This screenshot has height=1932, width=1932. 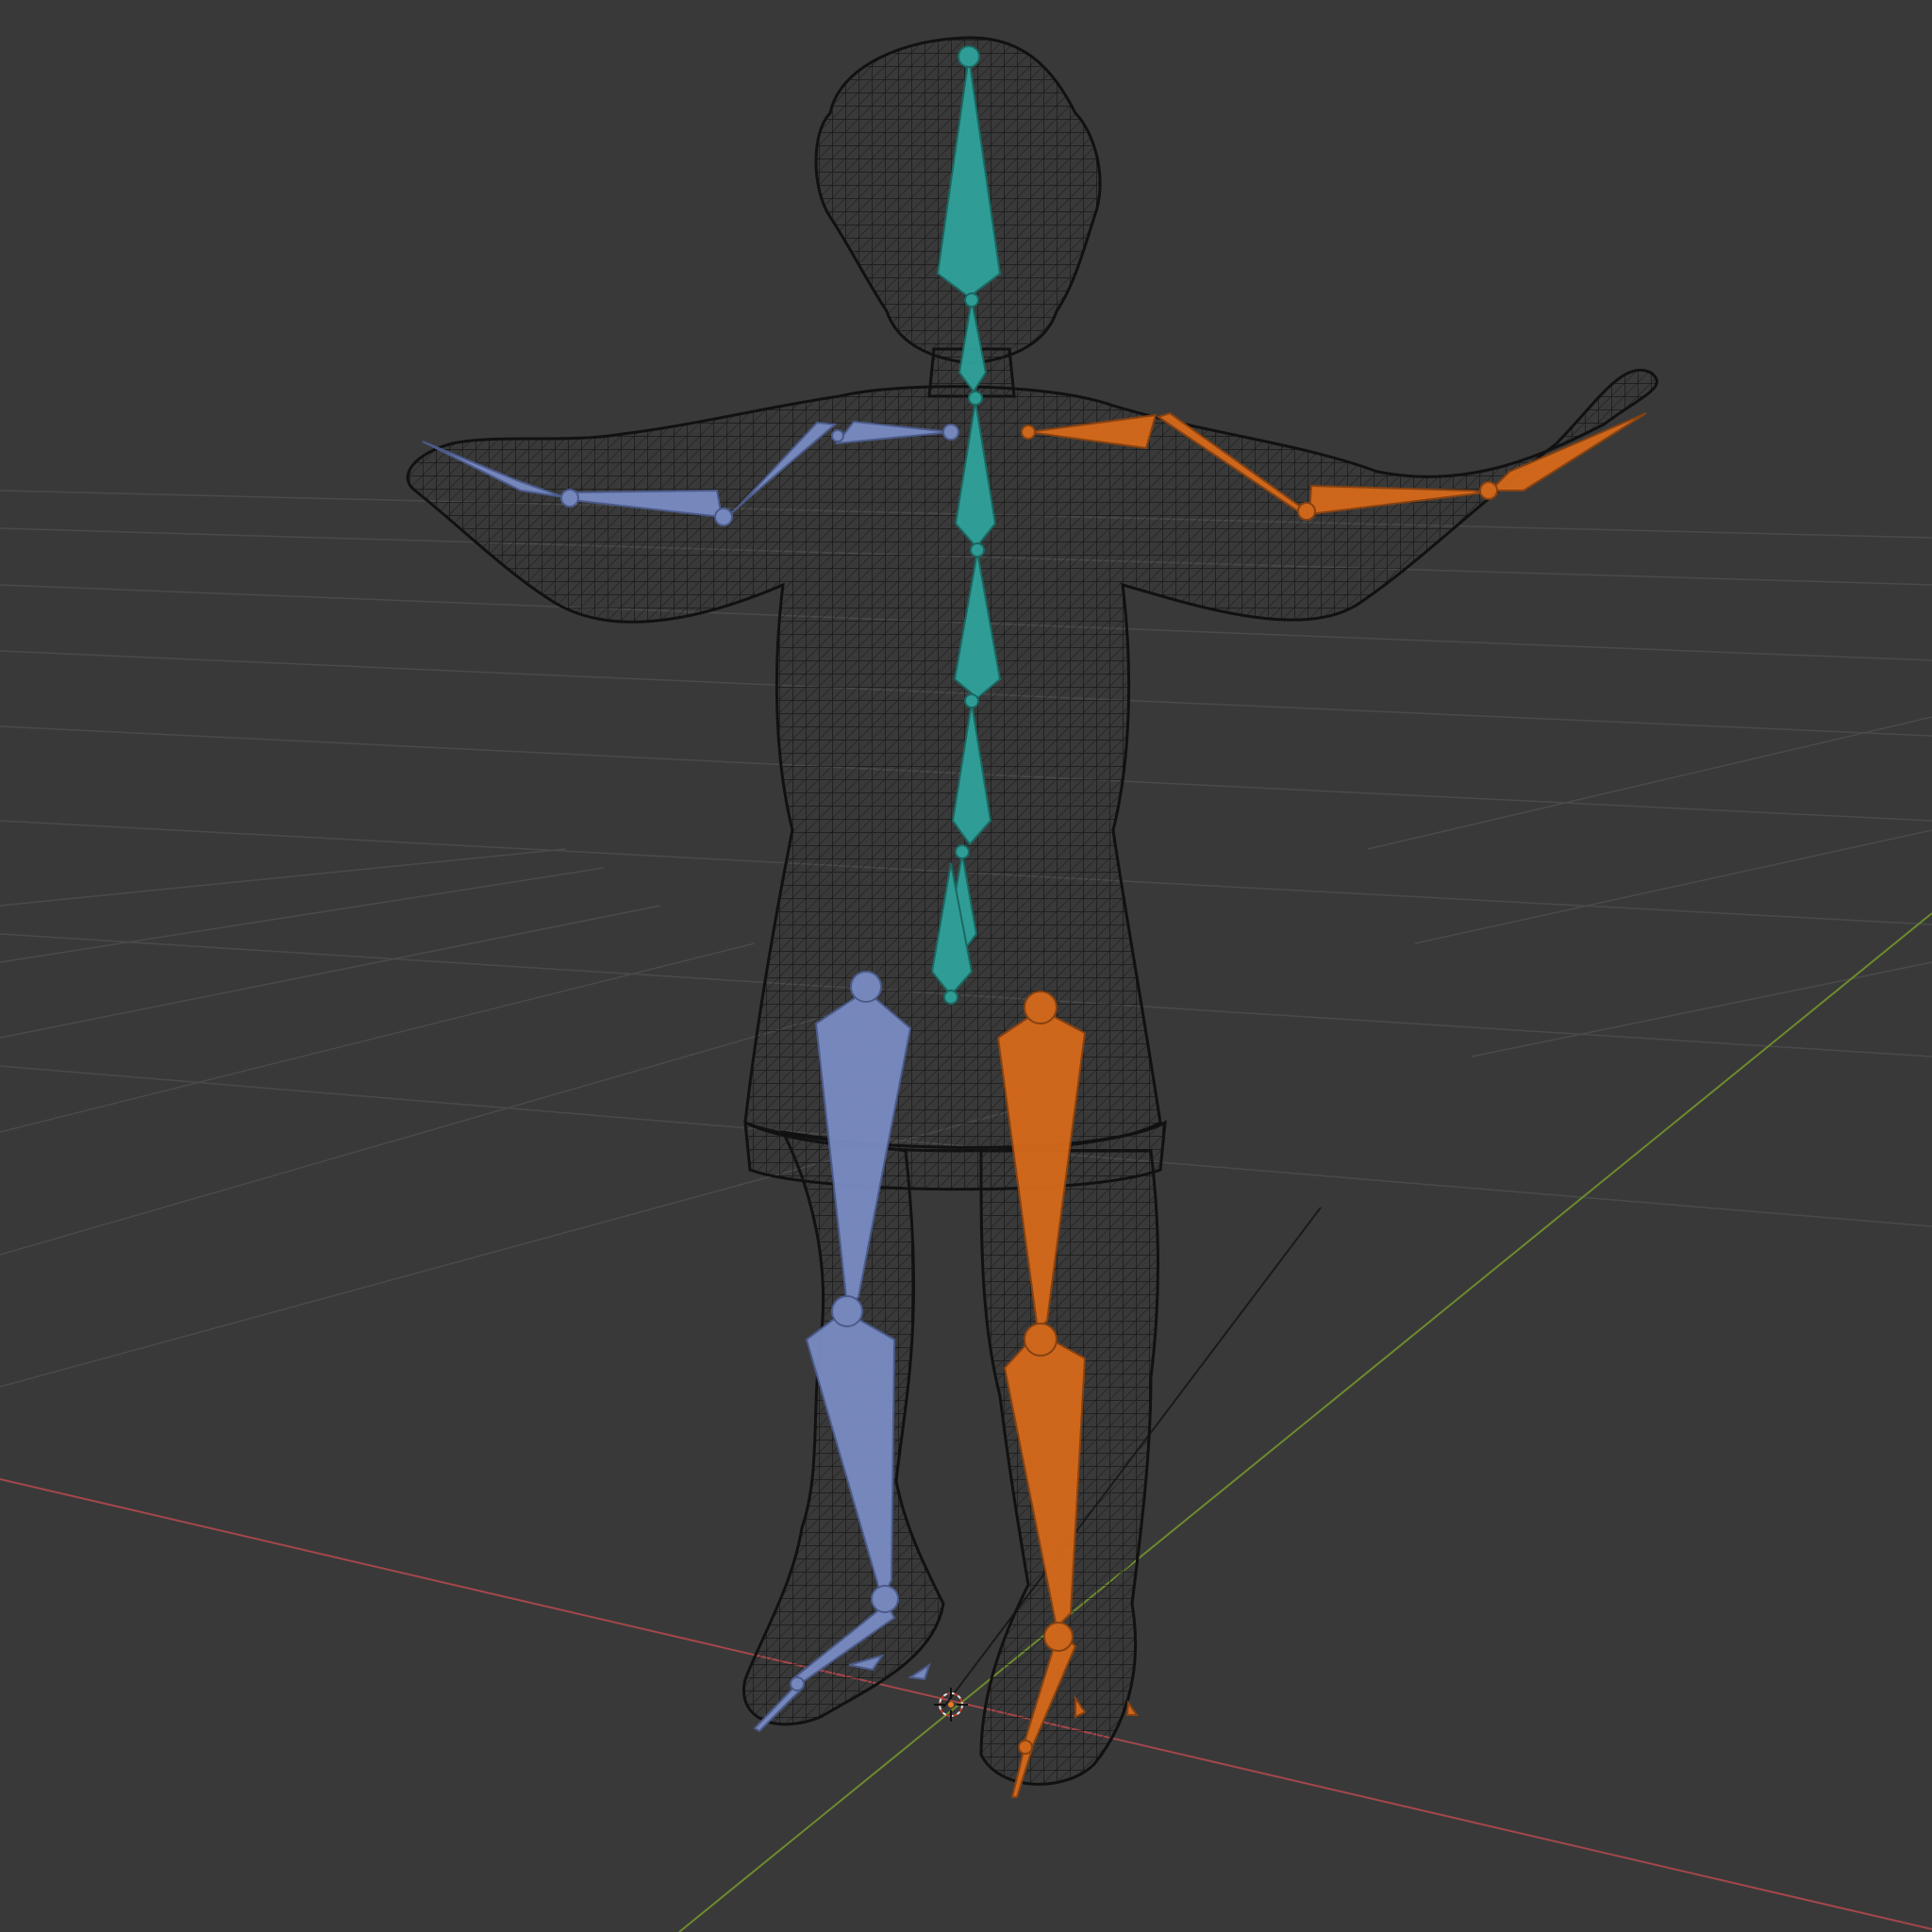 What do you see at coordinates (1567, 451) in the screenshot?
I see `bone-hand-r` at bounding box center [1567, 451].